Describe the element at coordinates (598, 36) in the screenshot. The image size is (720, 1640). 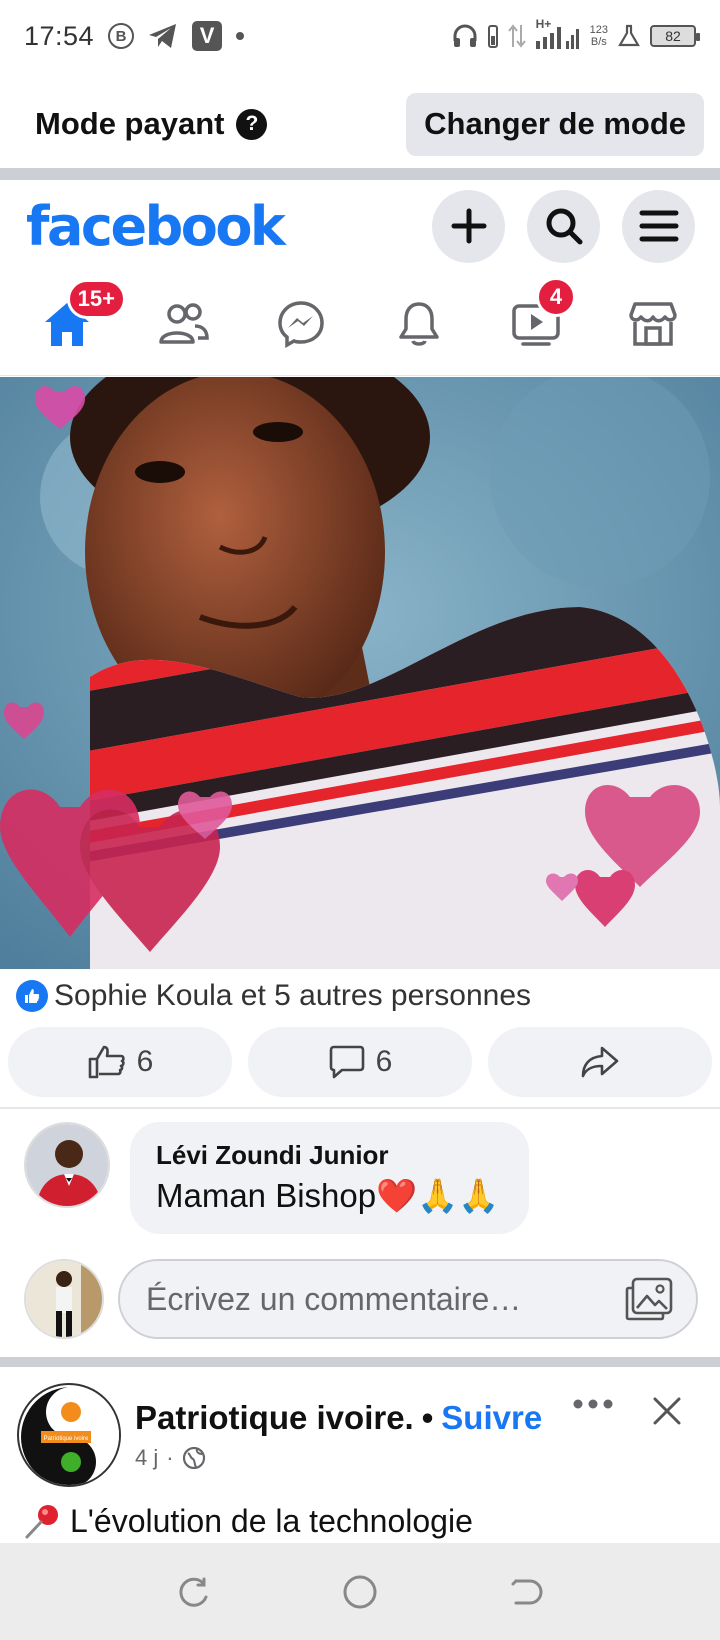
I see `network-speed: 123 B/s` at that location.